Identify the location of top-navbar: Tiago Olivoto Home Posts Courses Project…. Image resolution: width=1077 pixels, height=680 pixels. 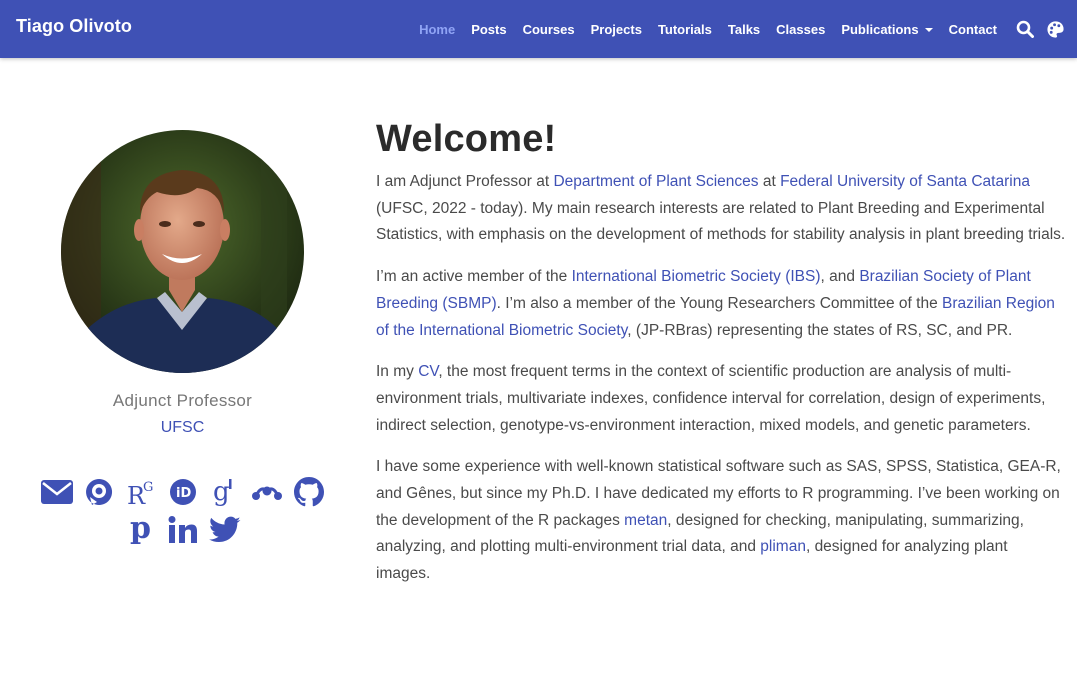
(538, 29).